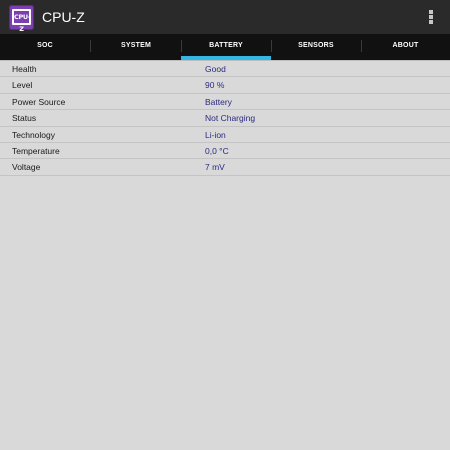 The width and height of the screenshot is (450, 450). I want to click on cpu-chip-icon: CPU-Z, so click(21, 19).